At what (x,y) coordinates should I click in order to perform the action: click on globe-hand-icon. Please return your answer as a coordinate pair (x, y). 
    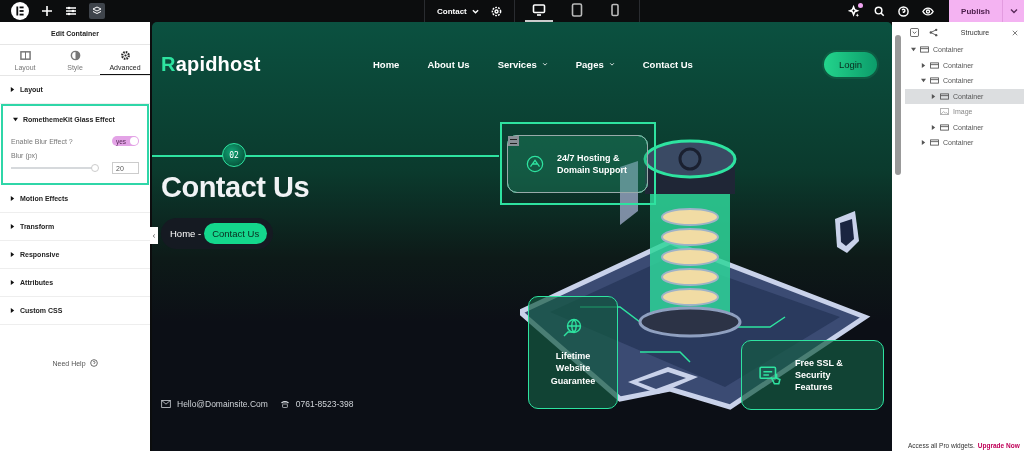
    Looking at the image, I should click on (573, 328).